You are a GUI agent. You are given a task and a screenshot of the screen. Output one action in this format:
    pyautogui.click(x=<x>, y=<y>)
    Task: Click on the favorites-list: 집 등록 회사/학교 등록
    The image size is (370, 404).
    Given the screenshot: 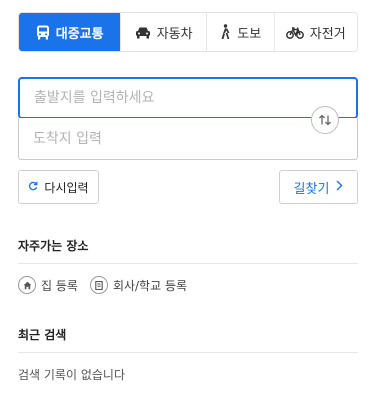 What is the action you would take?
    pyautogui.click(x=108, y=285)
    